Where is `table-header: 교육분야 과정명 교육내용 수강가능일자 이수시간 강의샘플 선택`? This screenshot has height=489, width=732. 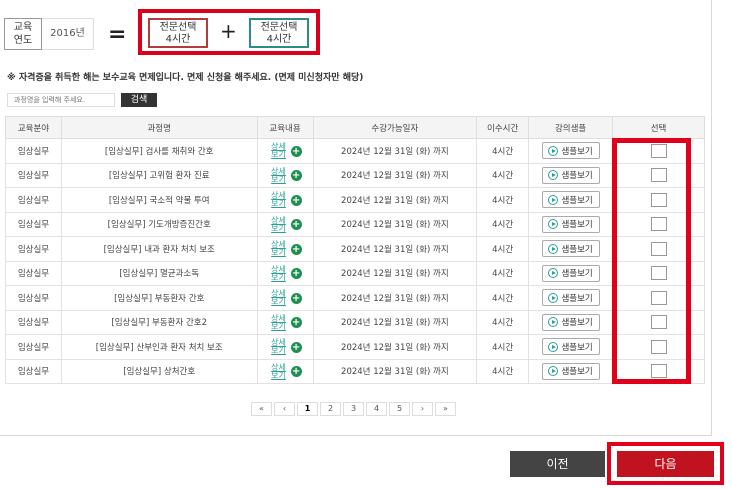 table-header: 교육분야 과정명 교육내용 수강가능일자 이수시간 강의샘플 선택 is located at coordinates (355, 127).